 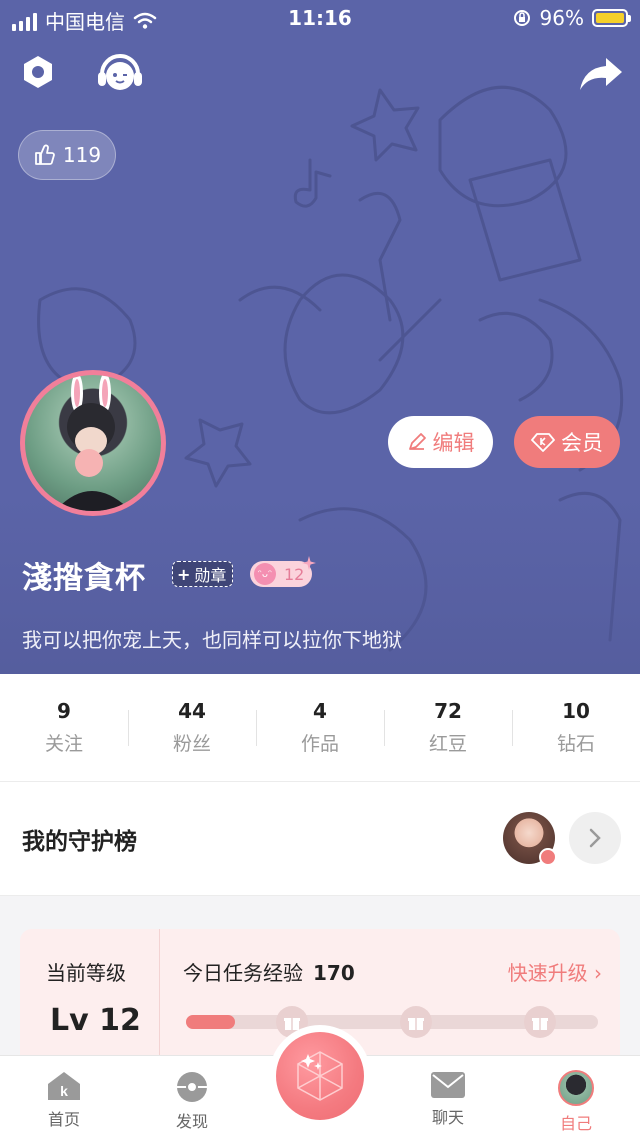 I want to click on sparkle-icon, so click(x=309, y=563).